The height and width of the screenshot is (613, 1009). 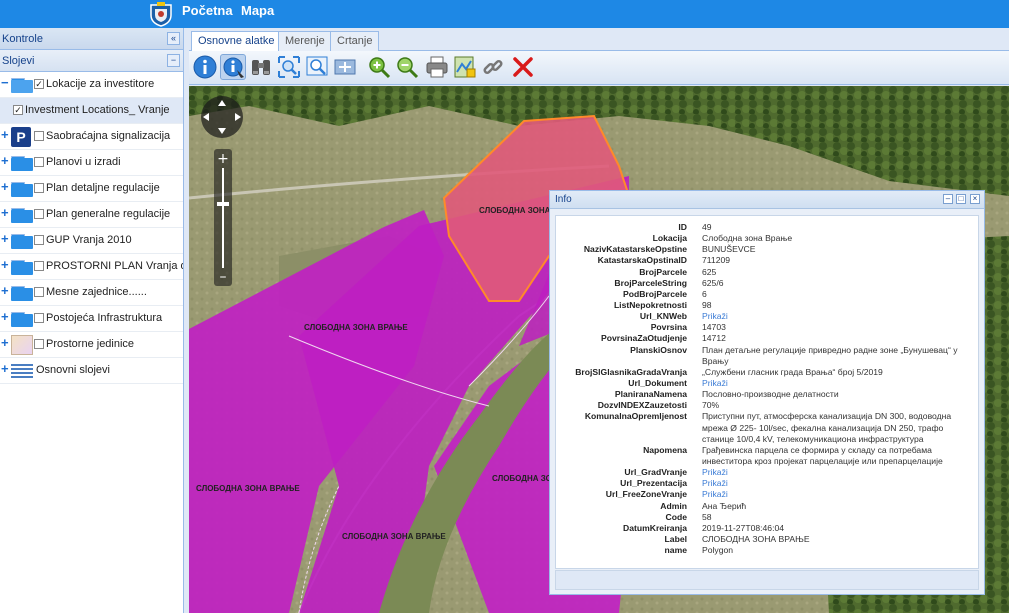 What do you see at coordinates (261, 67) in the screenshot?
I see `binoculars-icon` at bounding box center [261, 67].